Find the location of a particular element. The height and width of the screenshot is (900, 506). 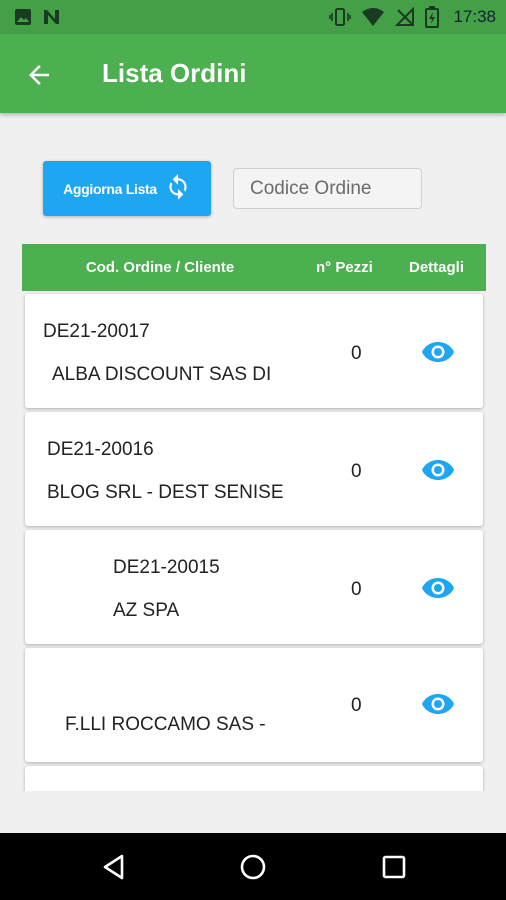

vibrate-icon is located at coordinates (340, 17).